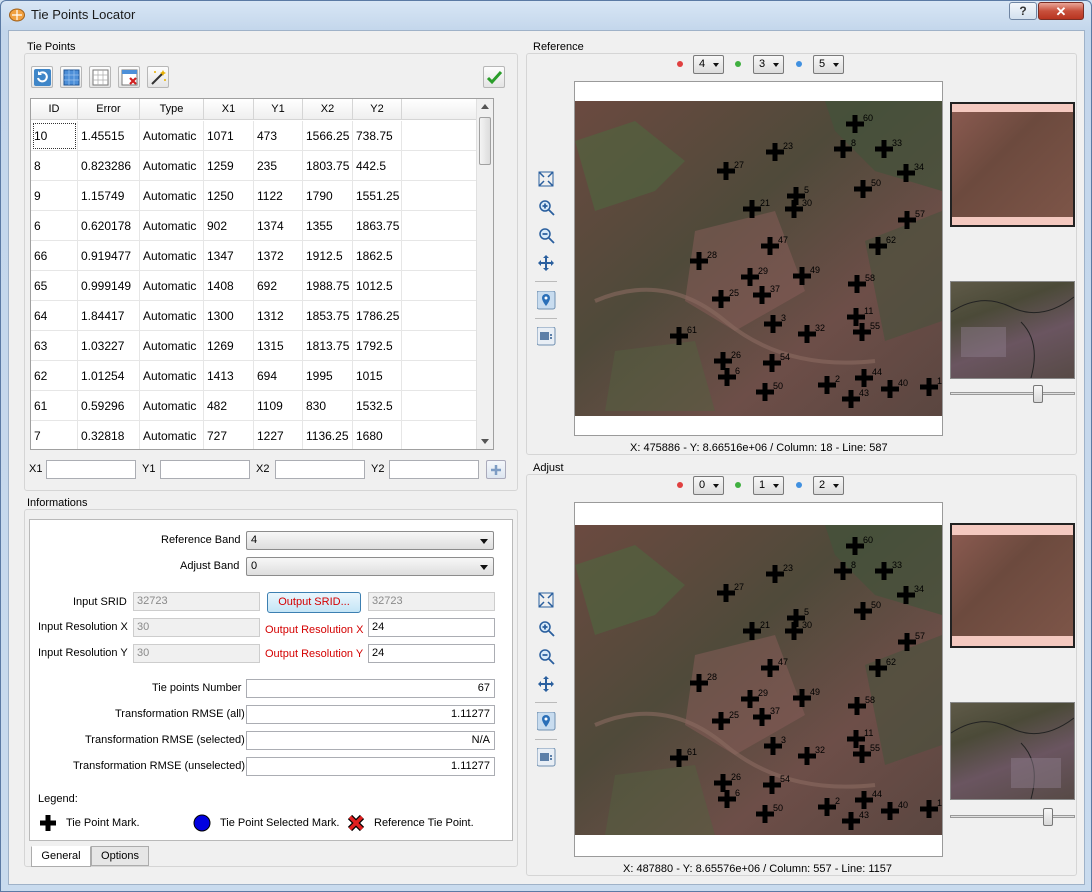  Describe the element at coordinates (328, 406) in the screenshot. I see `table-cell: 830` at that location.